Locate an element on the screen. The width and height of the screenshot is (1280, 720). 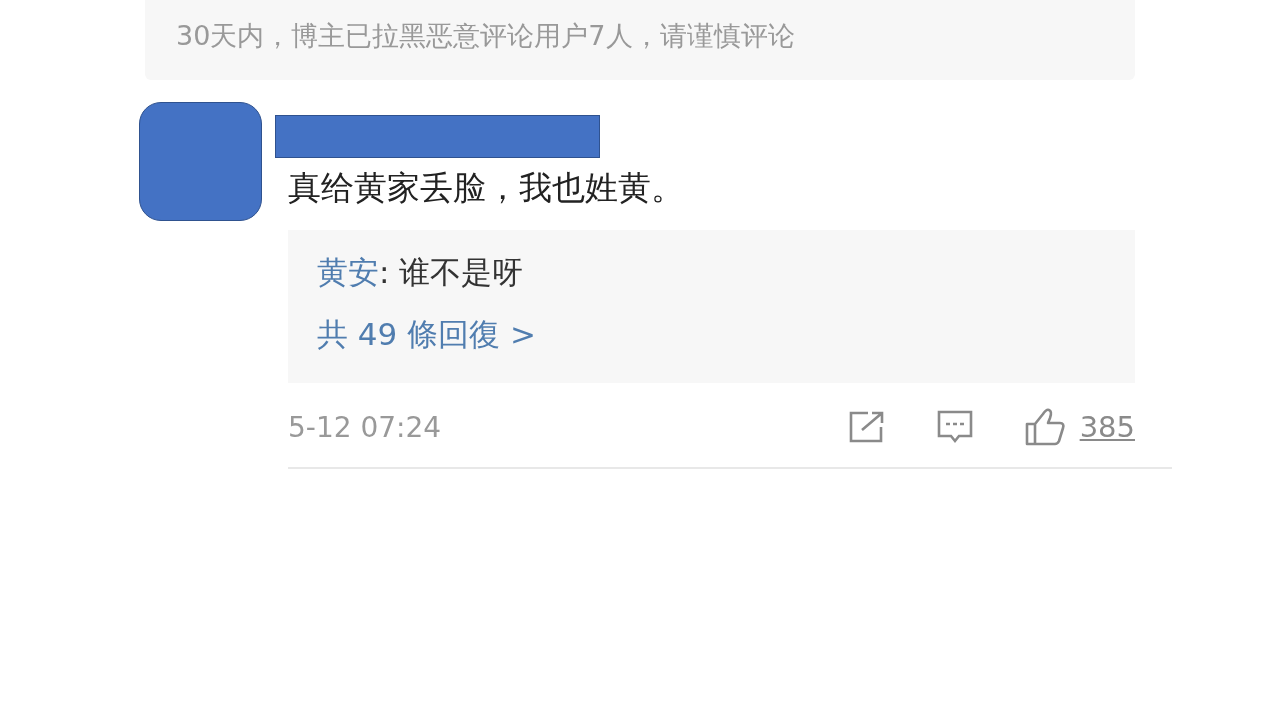
notice-text: 30天内，博主已拉黑恶意评论用户7人，请谨慎评论 is located at coordinates (485, 35).